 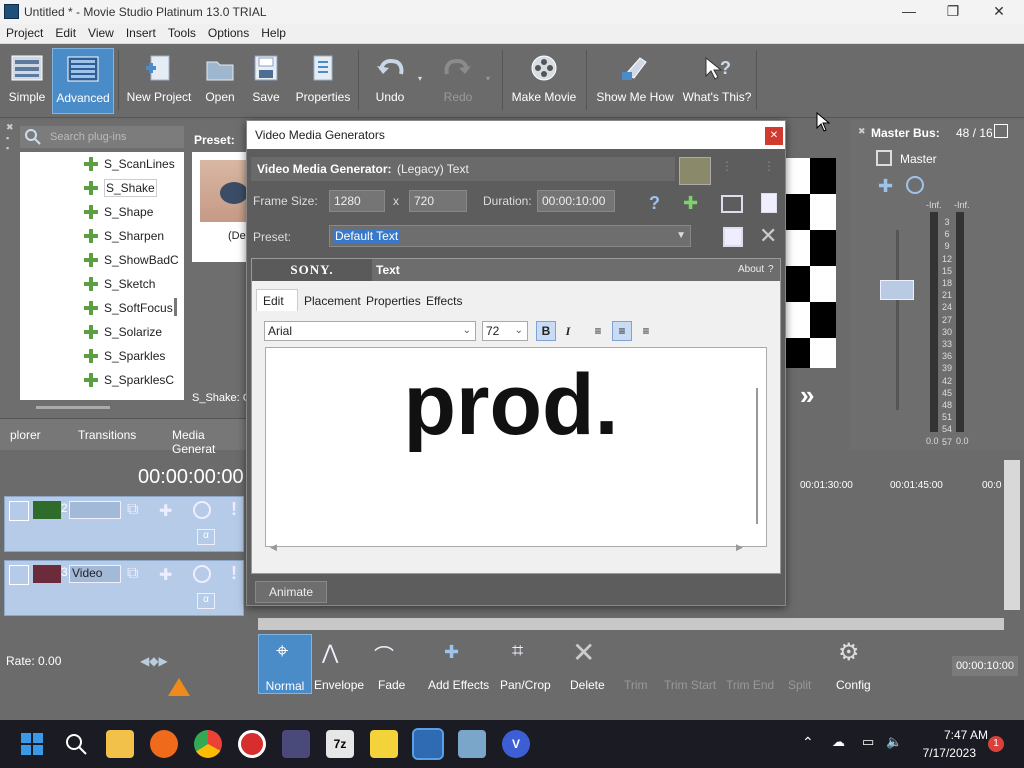 What do you see at coordinates (102, 308) in the screenshot?
I see `plugin-item: S_SoftFocus` at bounding box center [102, 308].